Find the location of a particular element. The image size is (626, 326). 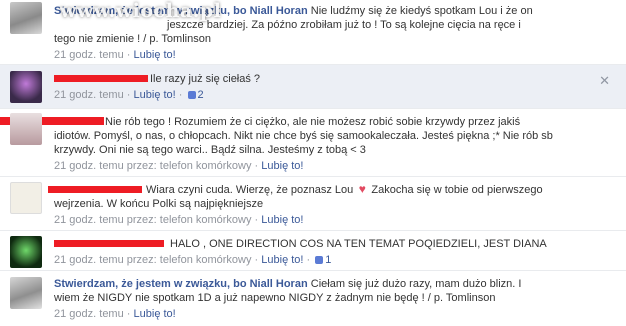

comment-text: Ile razy już się ciełaś ? is located at coordinates (205, 79).